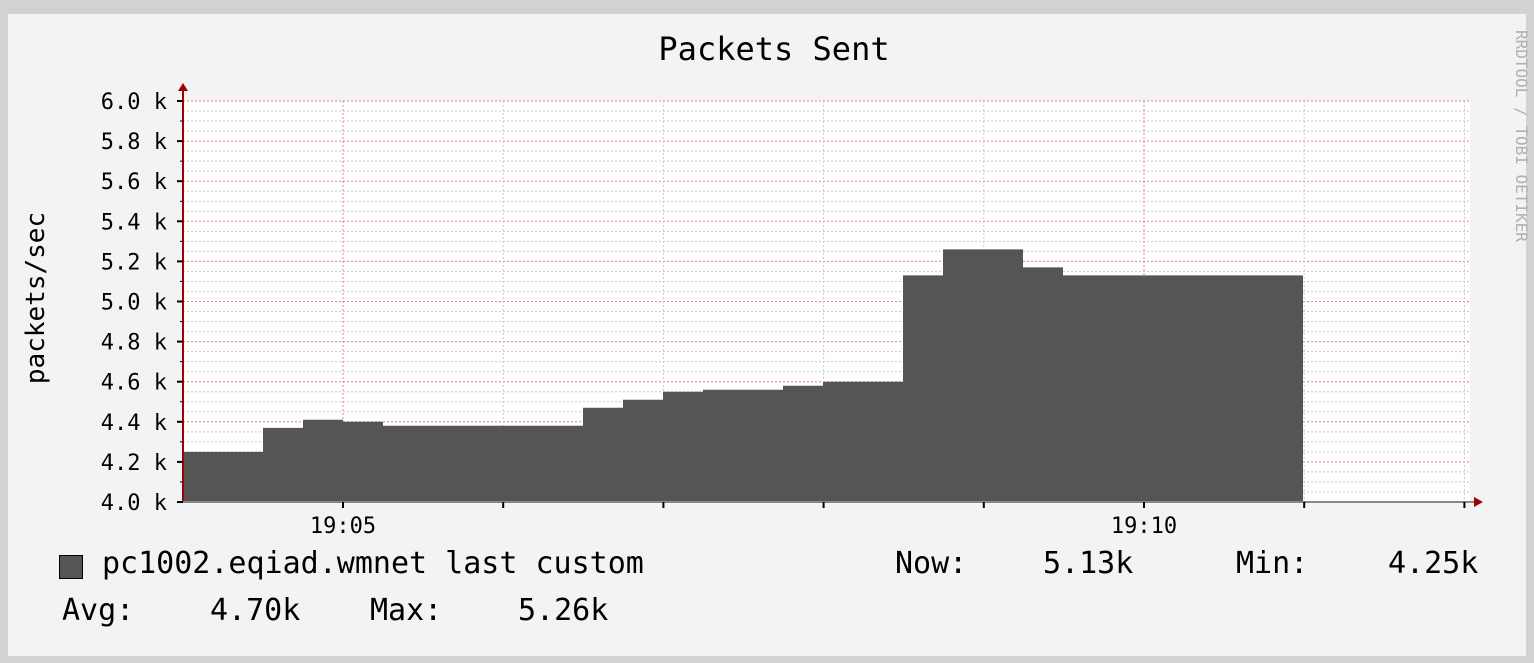  I want to click on y-tick-label: 5.0 k, so click(134, 303).